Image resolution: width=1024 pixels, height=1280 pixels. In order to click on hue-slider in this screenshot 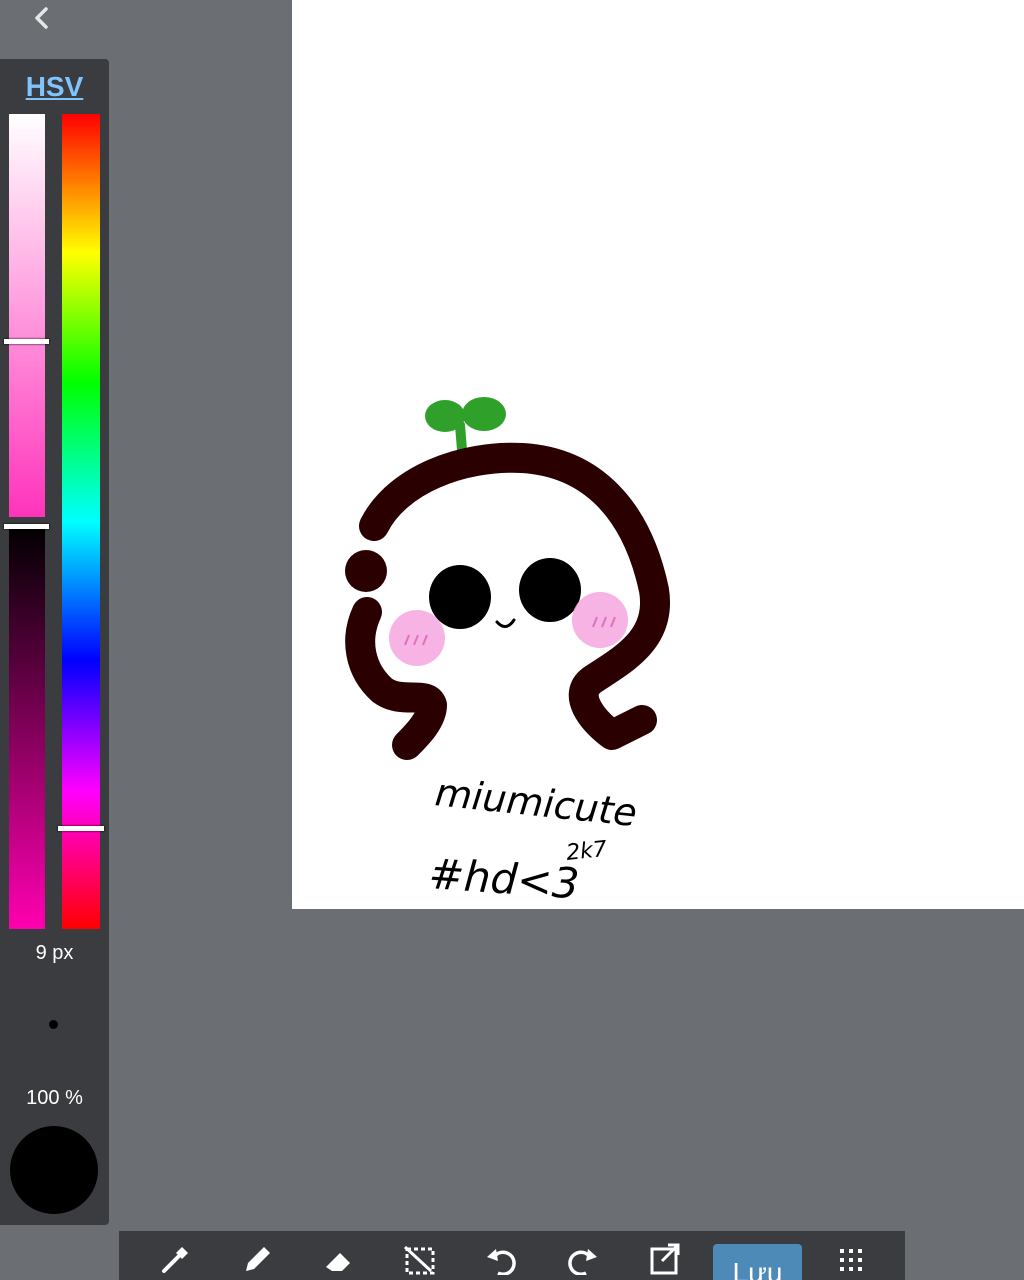, I will do `click(81, 521)`.